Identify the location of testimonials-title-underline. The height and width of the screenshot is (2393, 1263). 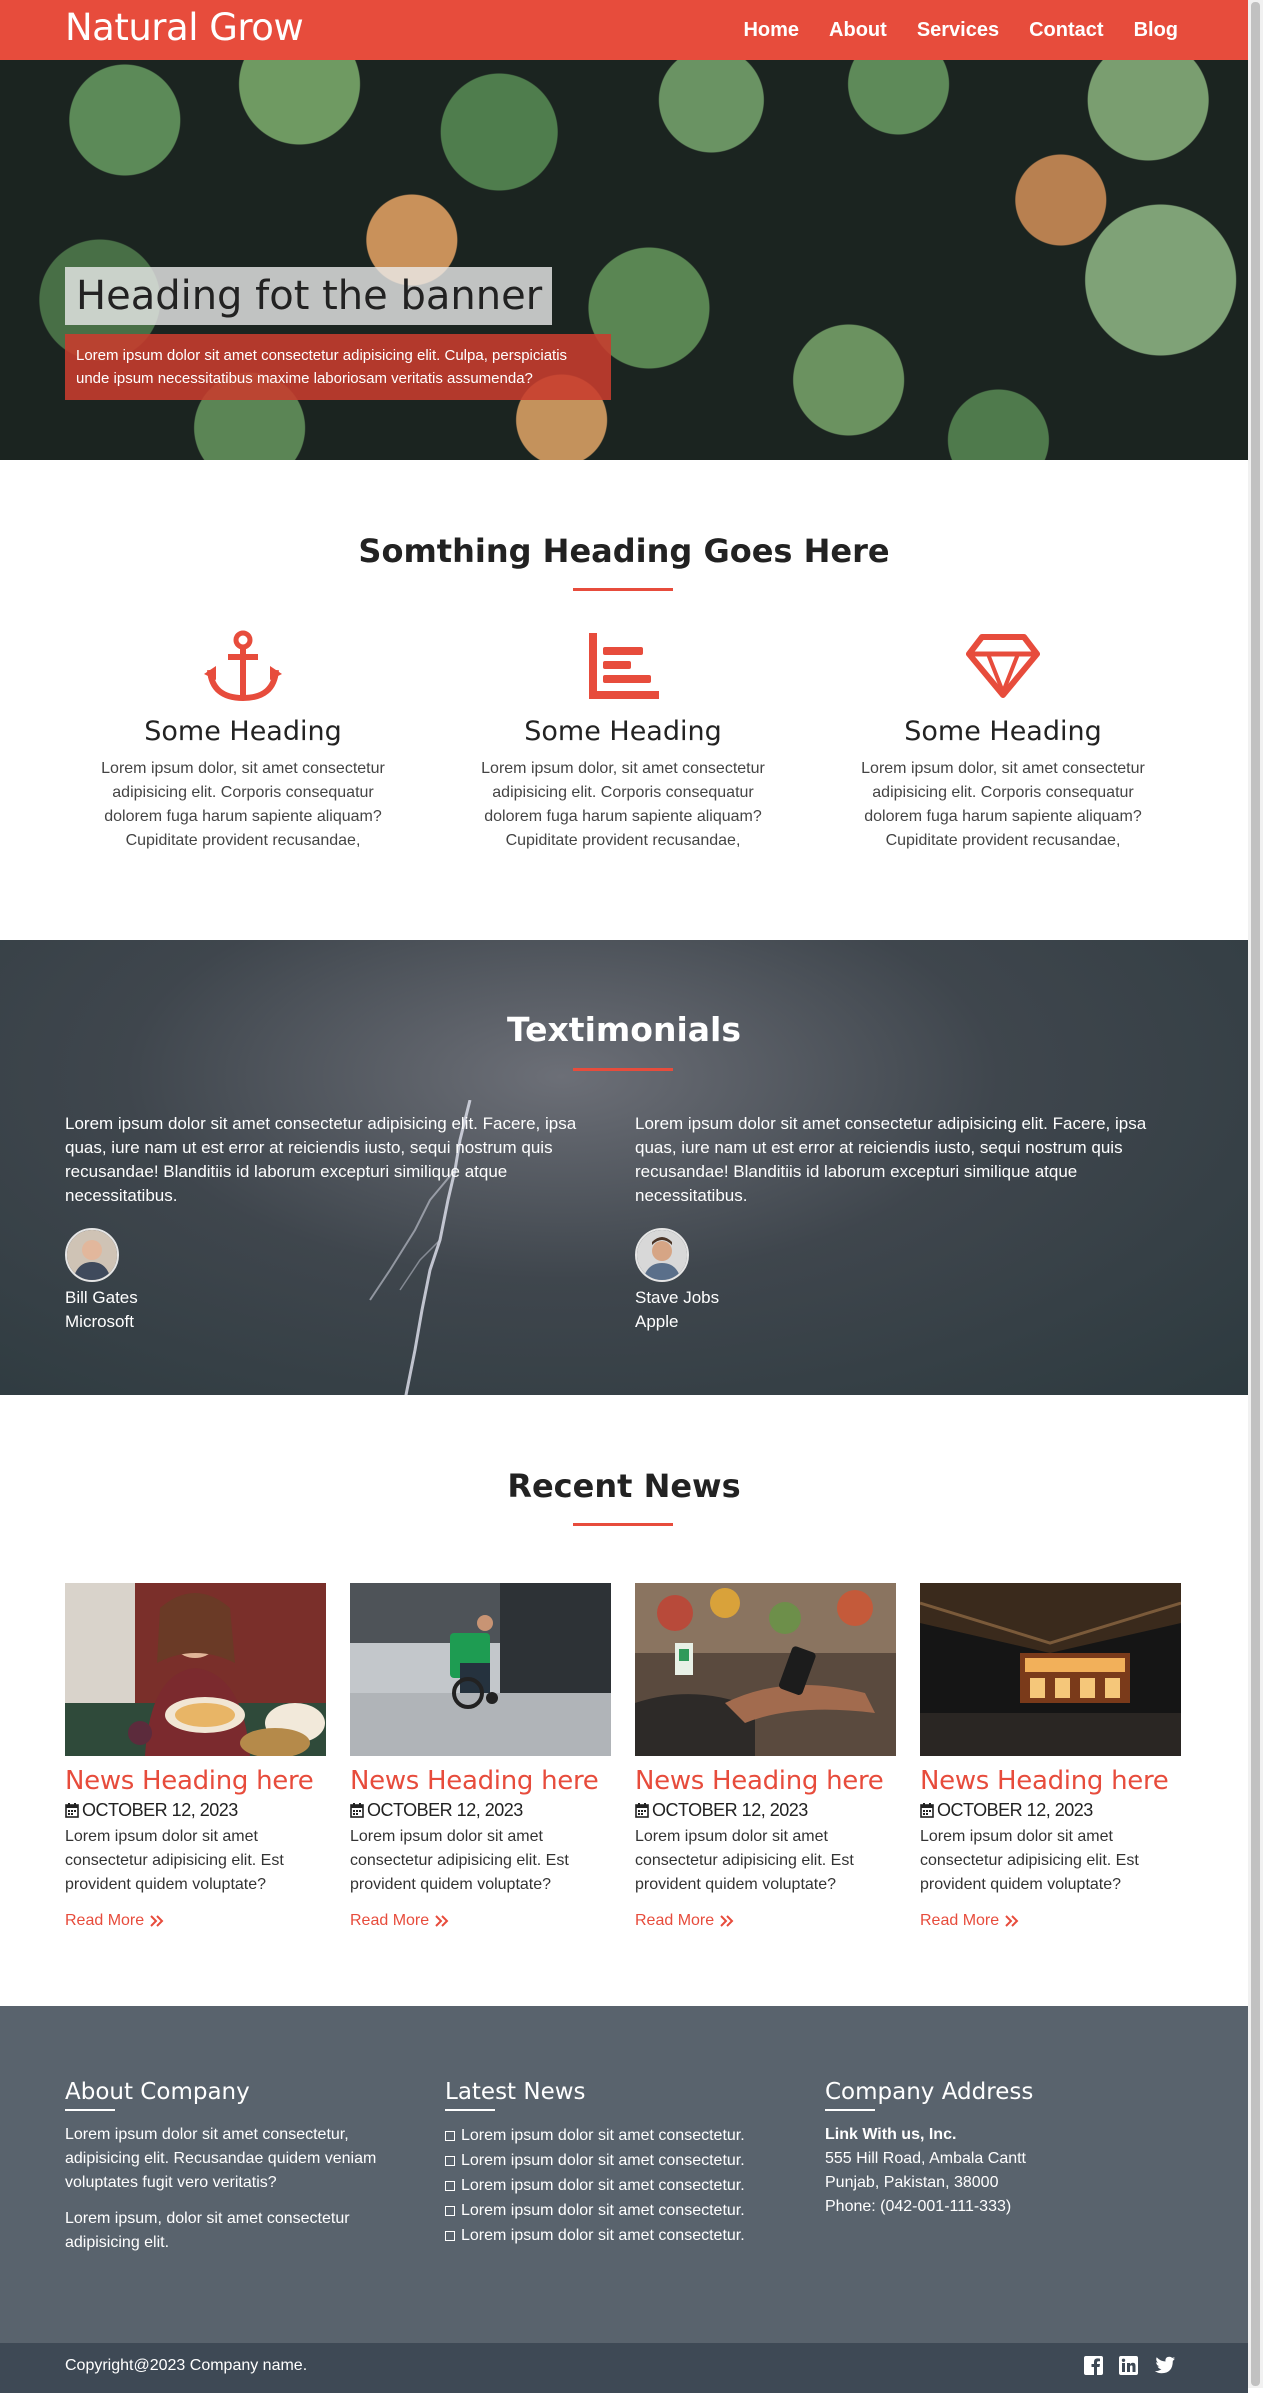
(623, 1069).